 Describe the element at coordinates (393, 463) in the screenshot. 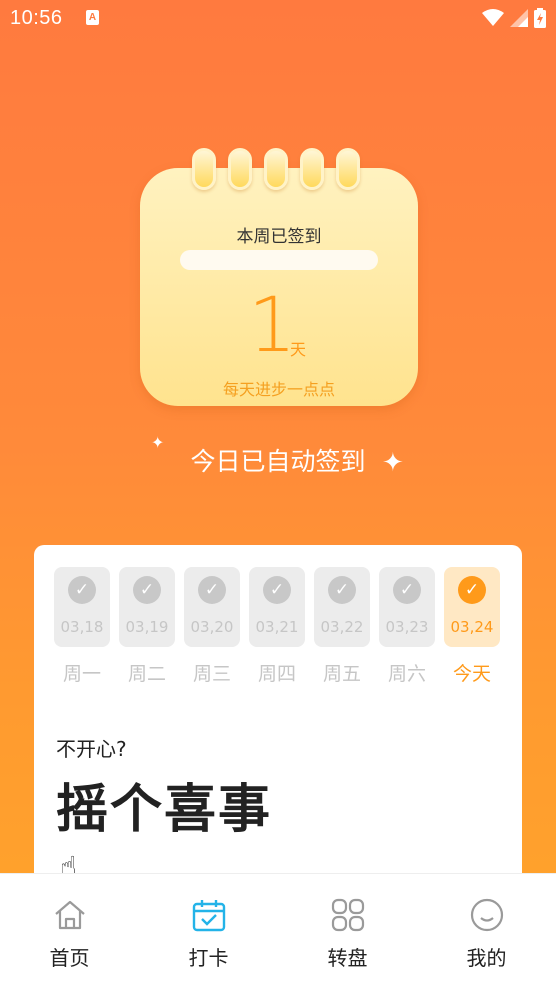

I see `sparkle-icon: ✦` at that location.